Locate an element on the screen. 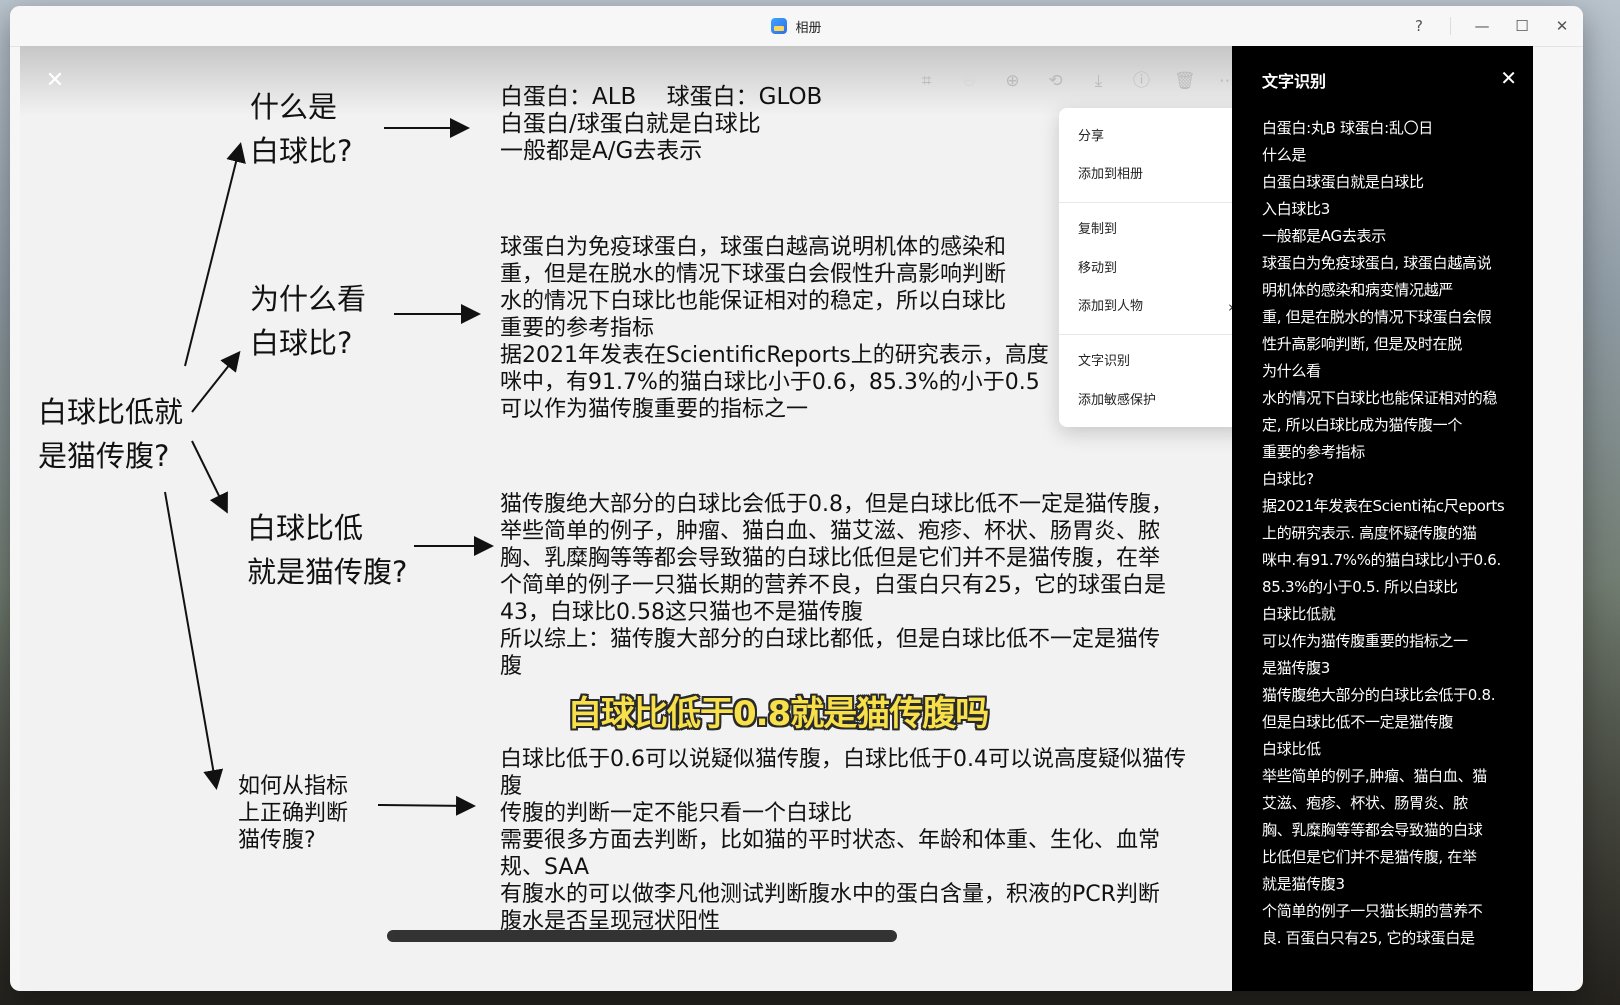 The width and height of the screenshot is (1620, 1005). mindmap-question-3: 白球比低 就是猫传腹? is located at coordinates (327, 550).